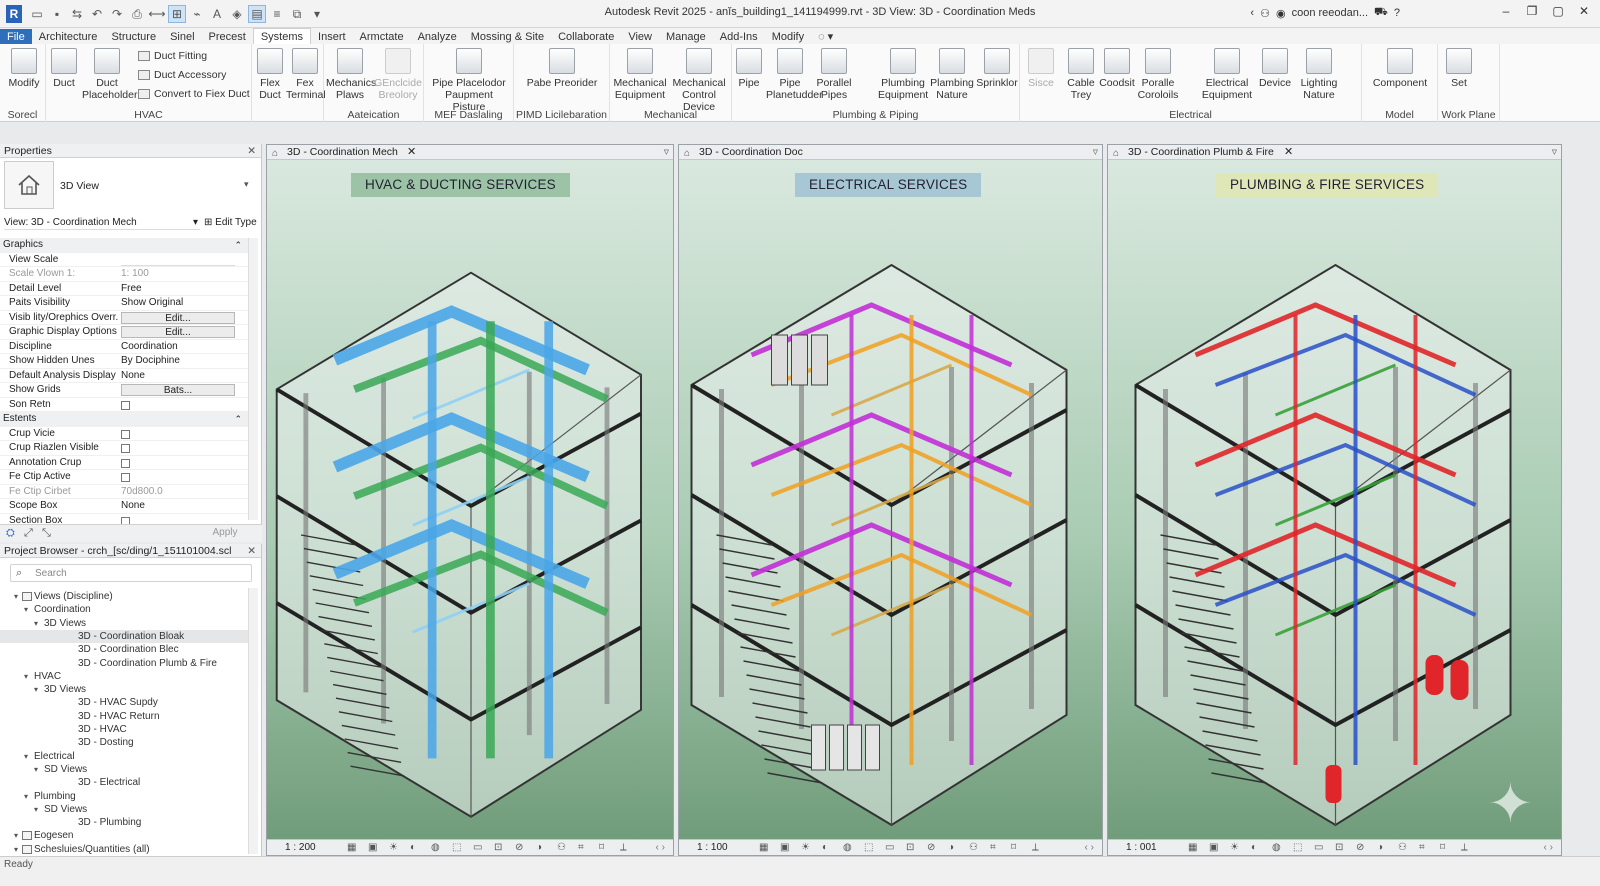  What do you see at coordinates (230, 223) in the screenshot?
I see `edit-type-button: ⊞ Edit Type` at bounding box center [230, 223].